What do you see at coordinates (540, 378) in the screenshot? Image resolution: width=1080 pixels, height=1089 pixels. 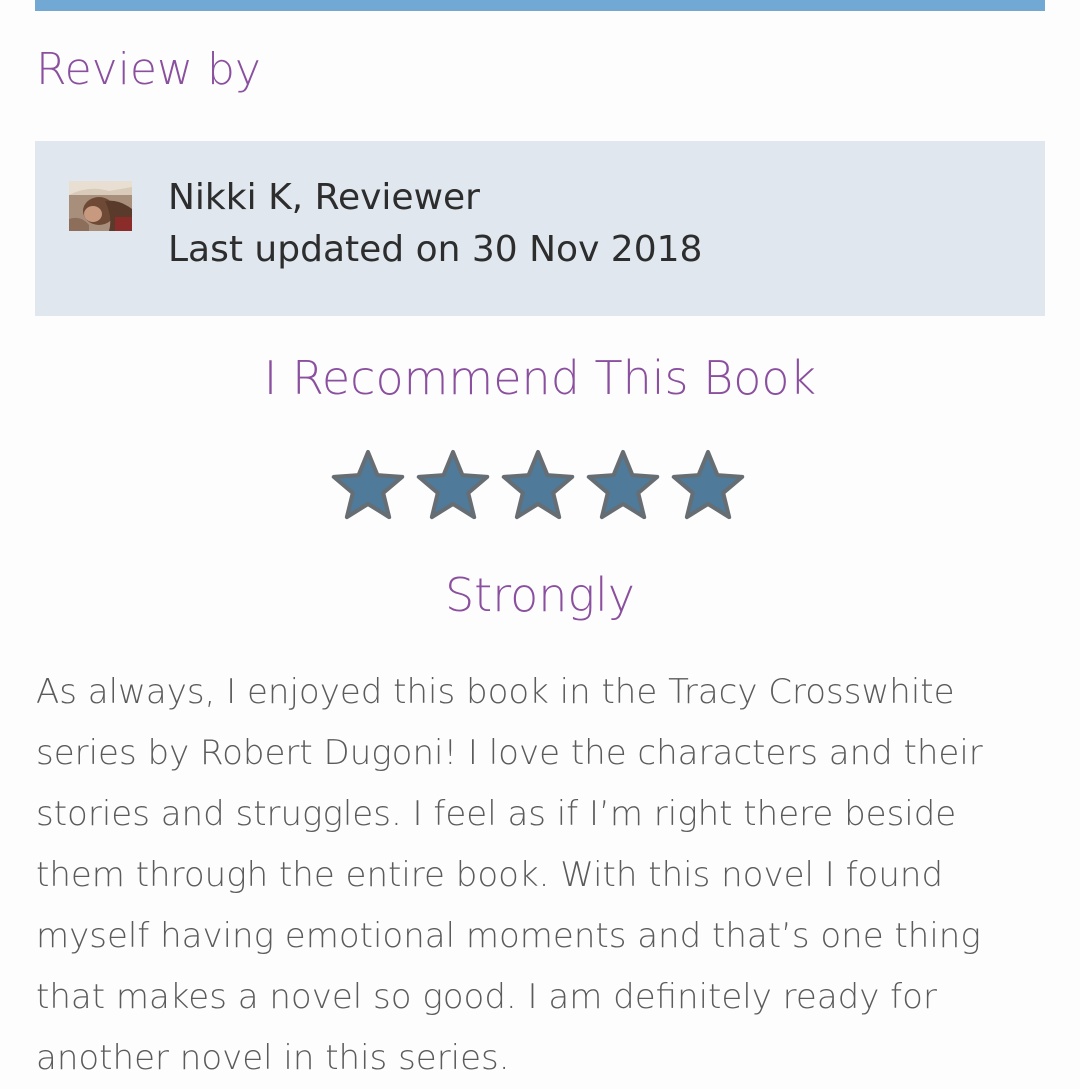 I see `recommendation-heading: I Recommend This Book` at bounding box center [540, 378].